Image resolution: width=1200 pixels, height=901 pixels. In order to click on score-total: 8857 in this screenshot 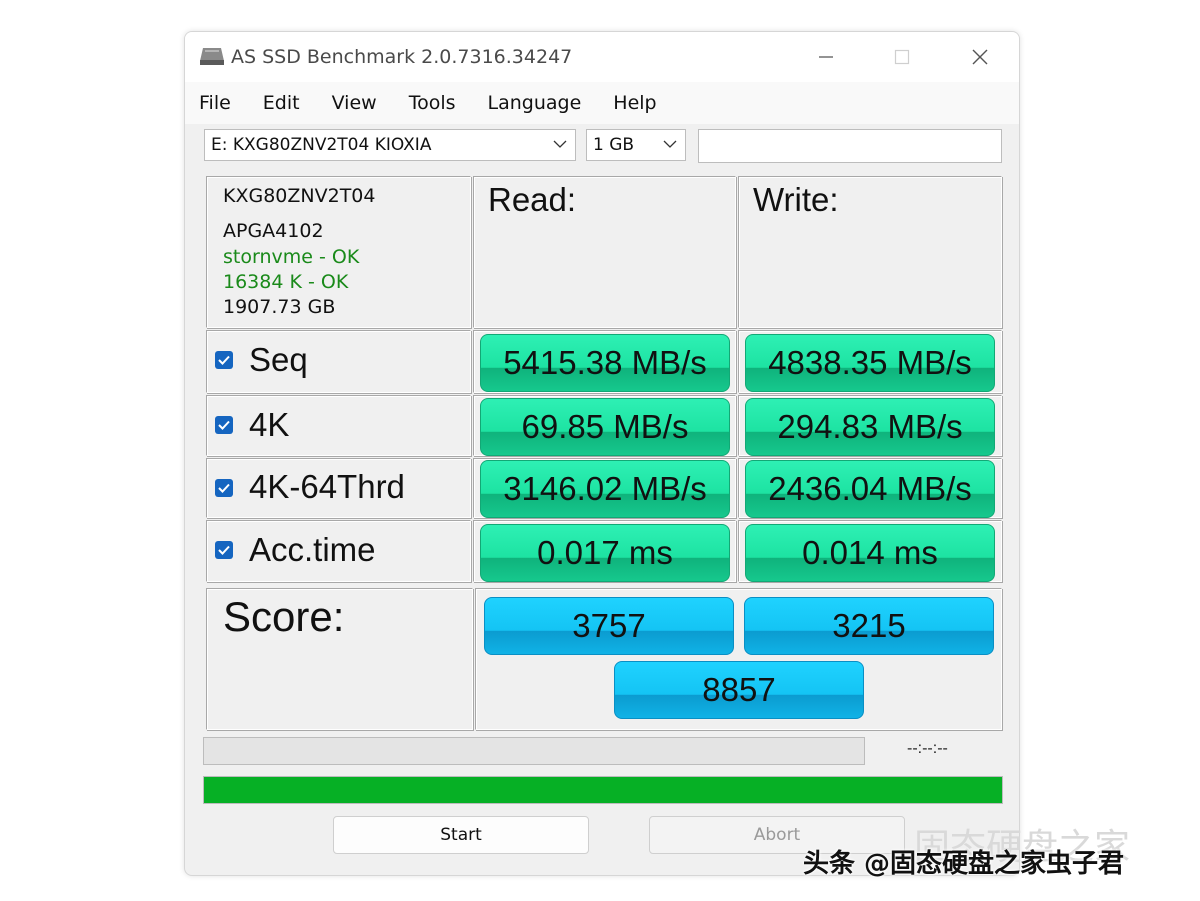, I will do `click(739, 690)`.